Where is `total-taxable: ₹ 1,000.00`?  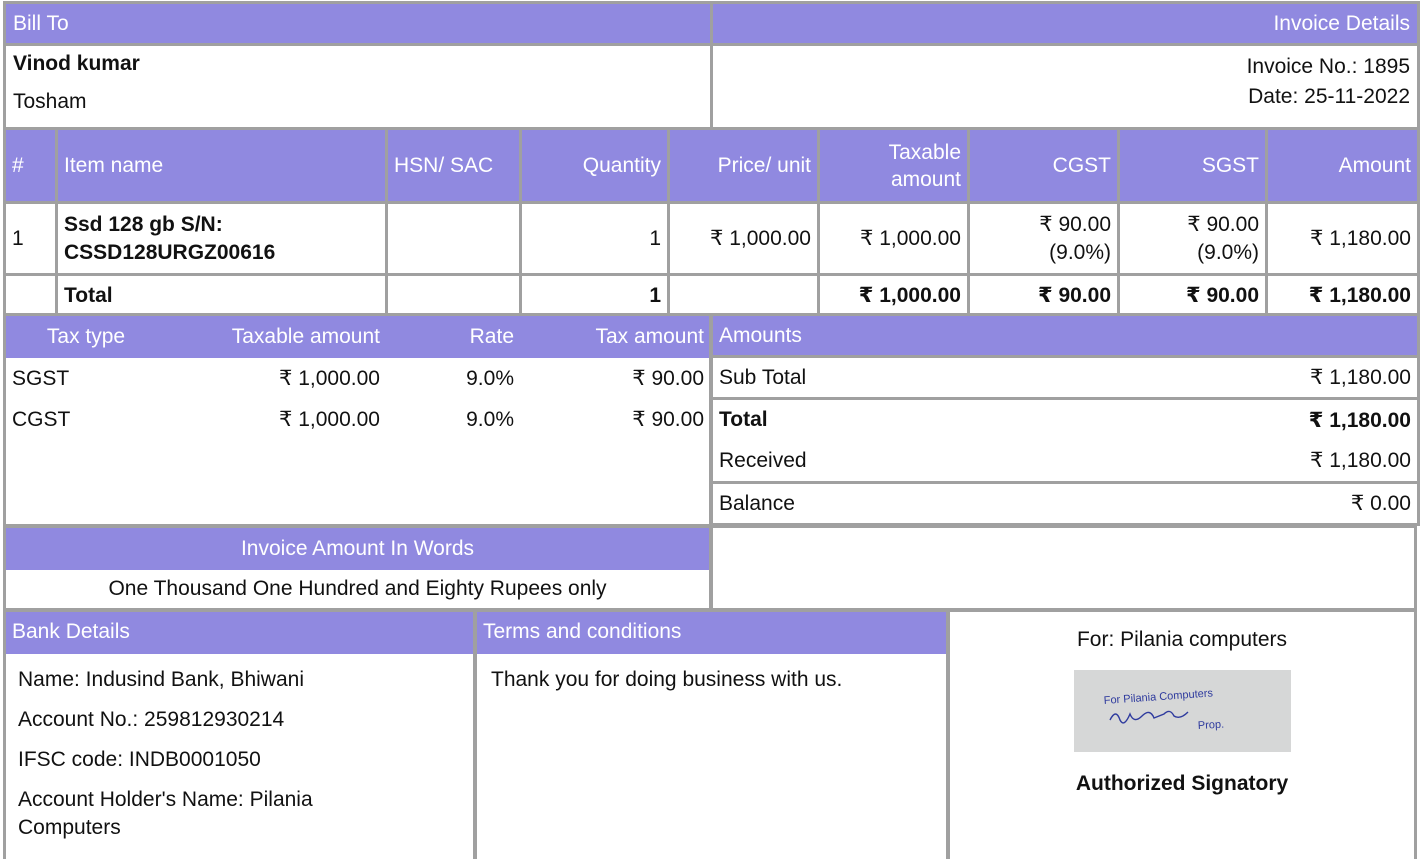 total-taxable: ₹ 1,000.00 is located at coordinates (893, 295).